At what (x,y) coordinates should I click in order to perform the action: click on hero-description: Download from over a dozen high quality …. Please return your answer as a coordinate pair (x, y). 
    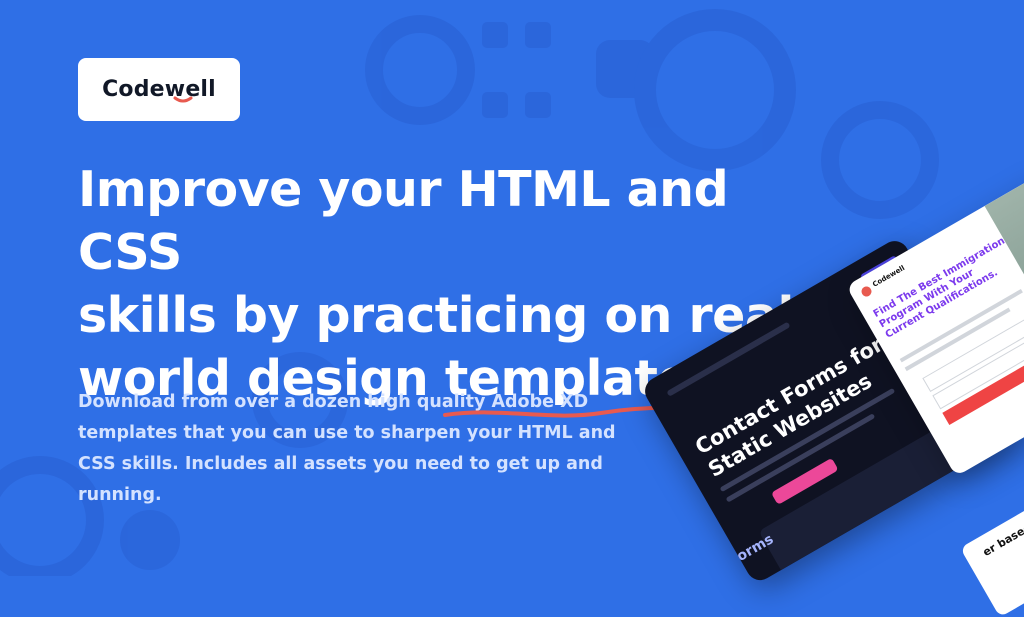
    Looking at the image, I should click on (347, 448).